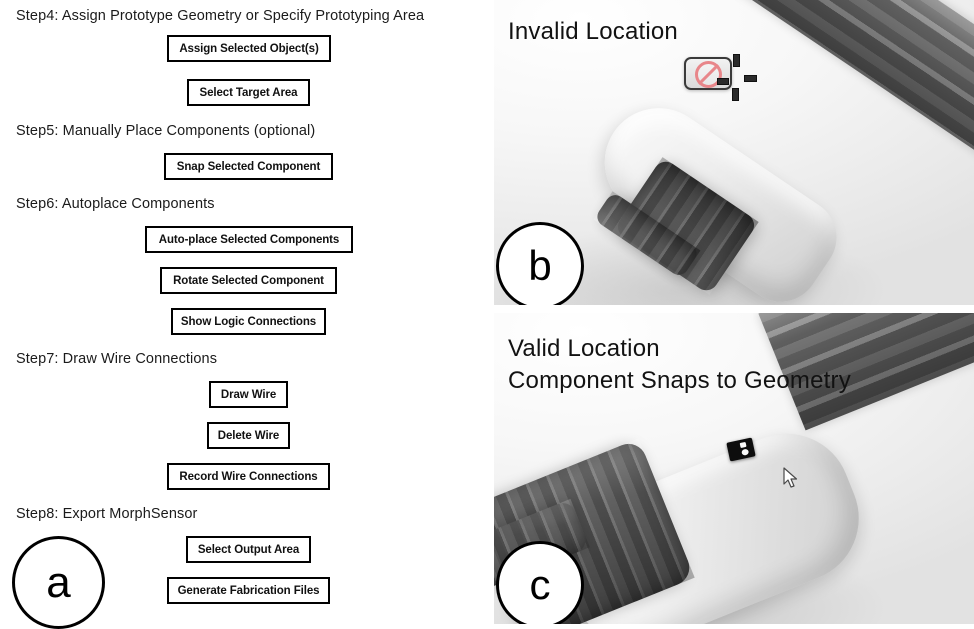 The image size is (974, 629). I want to click on auto-place-selected-components-button: Auto-place Selected Components, so click(249, 239).